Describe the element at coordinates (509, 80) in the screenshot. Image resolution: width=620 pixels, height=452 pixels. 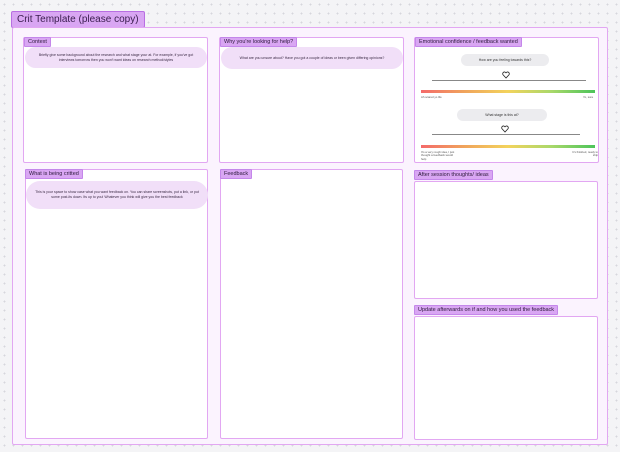
I see `feeling-slider-track` at that location.